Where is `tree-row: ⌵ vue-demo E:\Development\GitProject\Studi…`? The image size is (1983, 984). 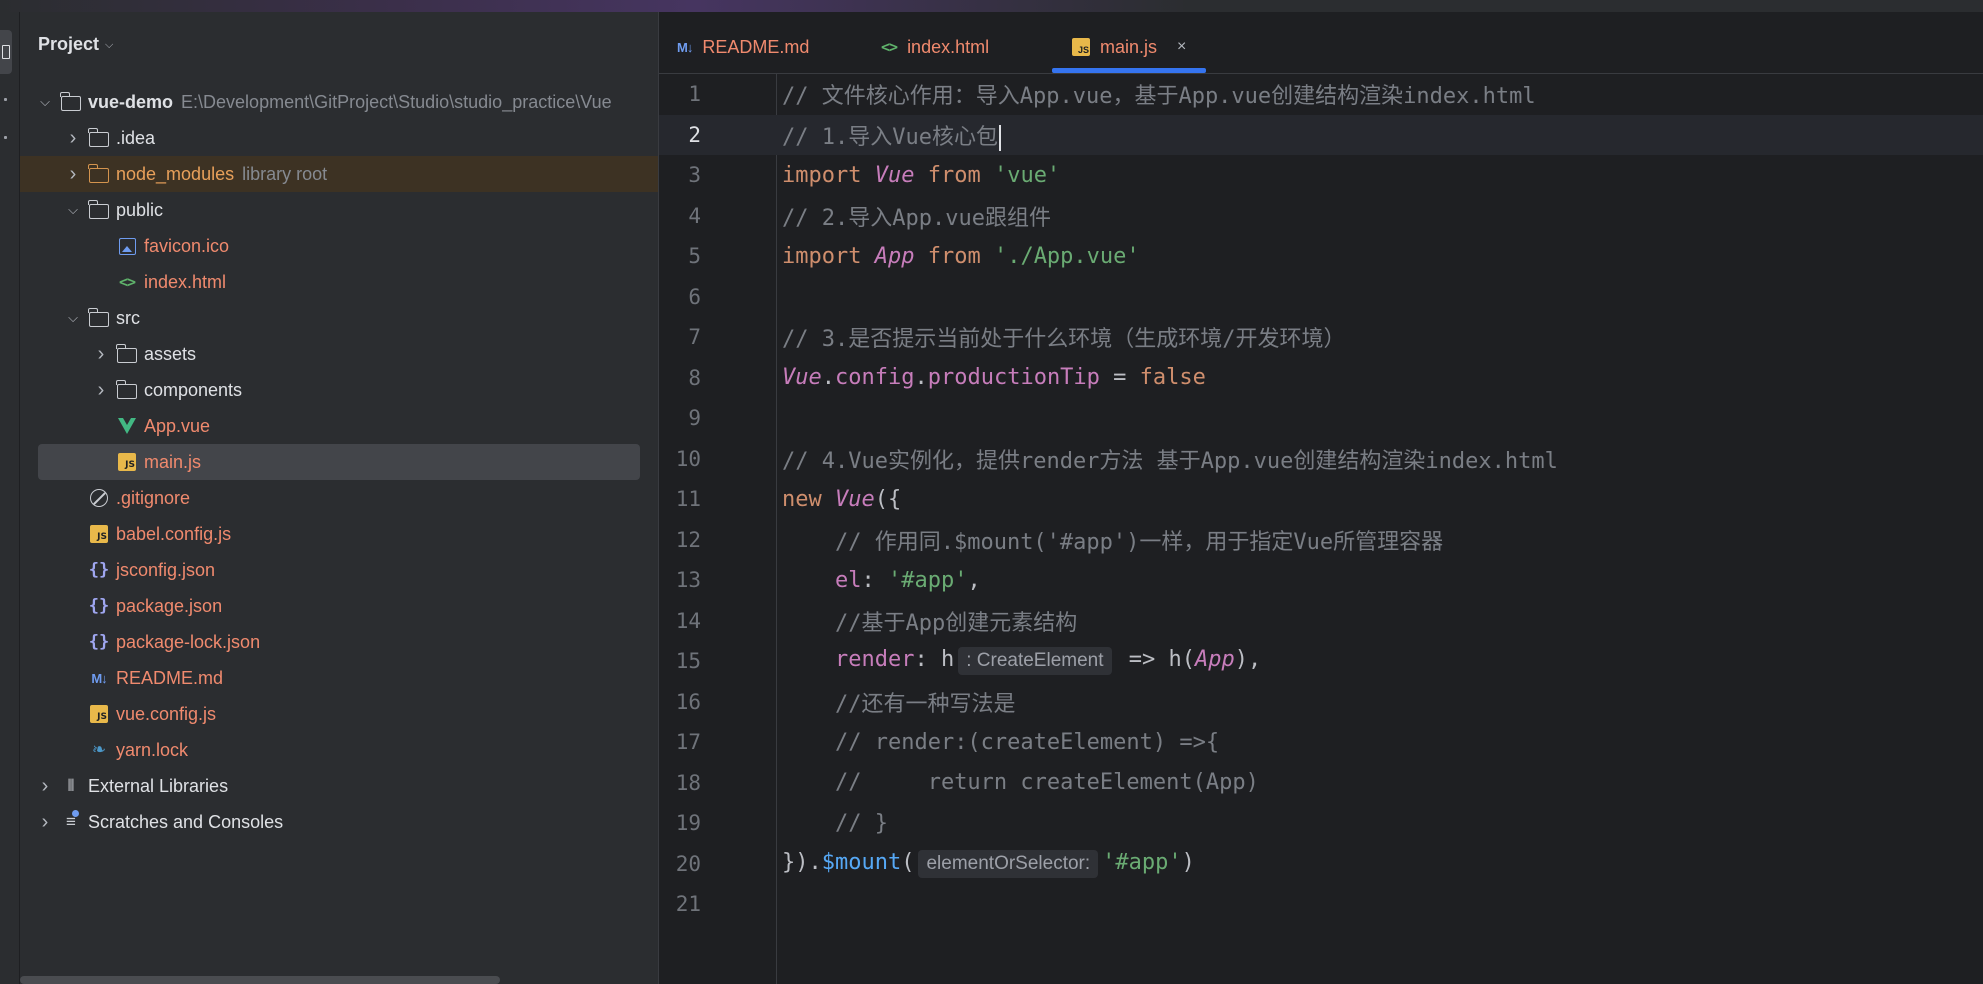
tree-row: ⌵ vue-demo E:\Development\GitProject\Studi… is located at coordinates (339, 102).